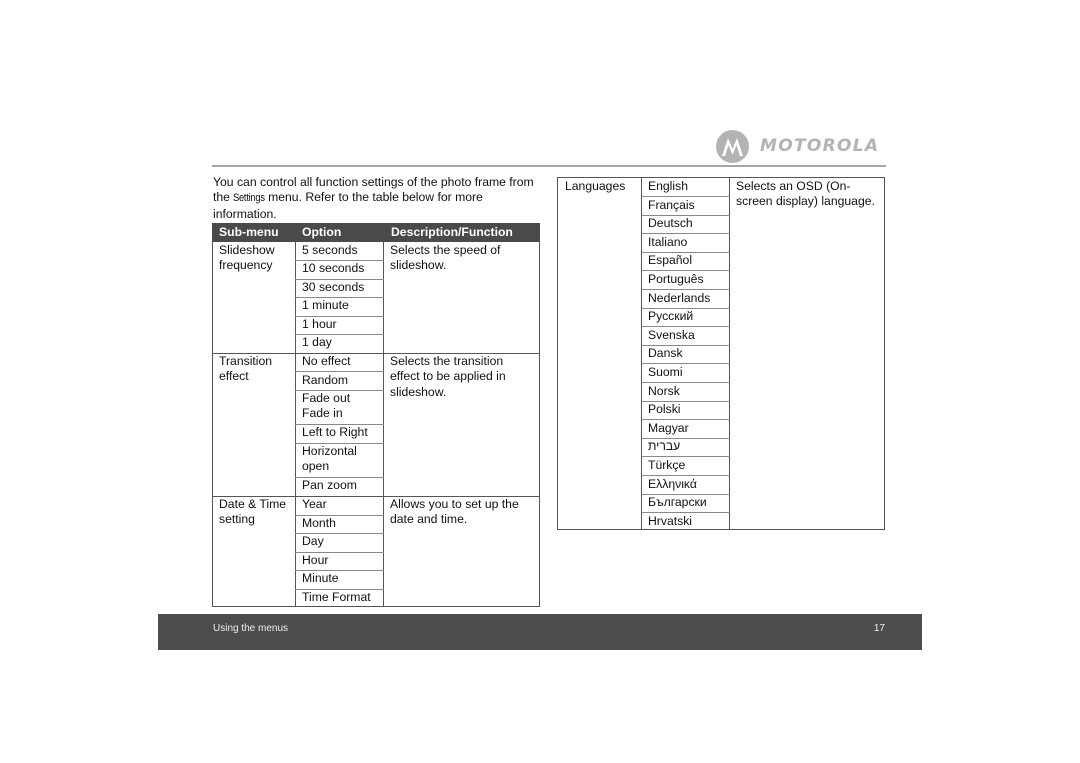 Image resolution: width=1080 pixels, height=763 pixels. Describe the element at coordinates (664, 446) in the screenshot. I see `language-option: עברית` at that location.